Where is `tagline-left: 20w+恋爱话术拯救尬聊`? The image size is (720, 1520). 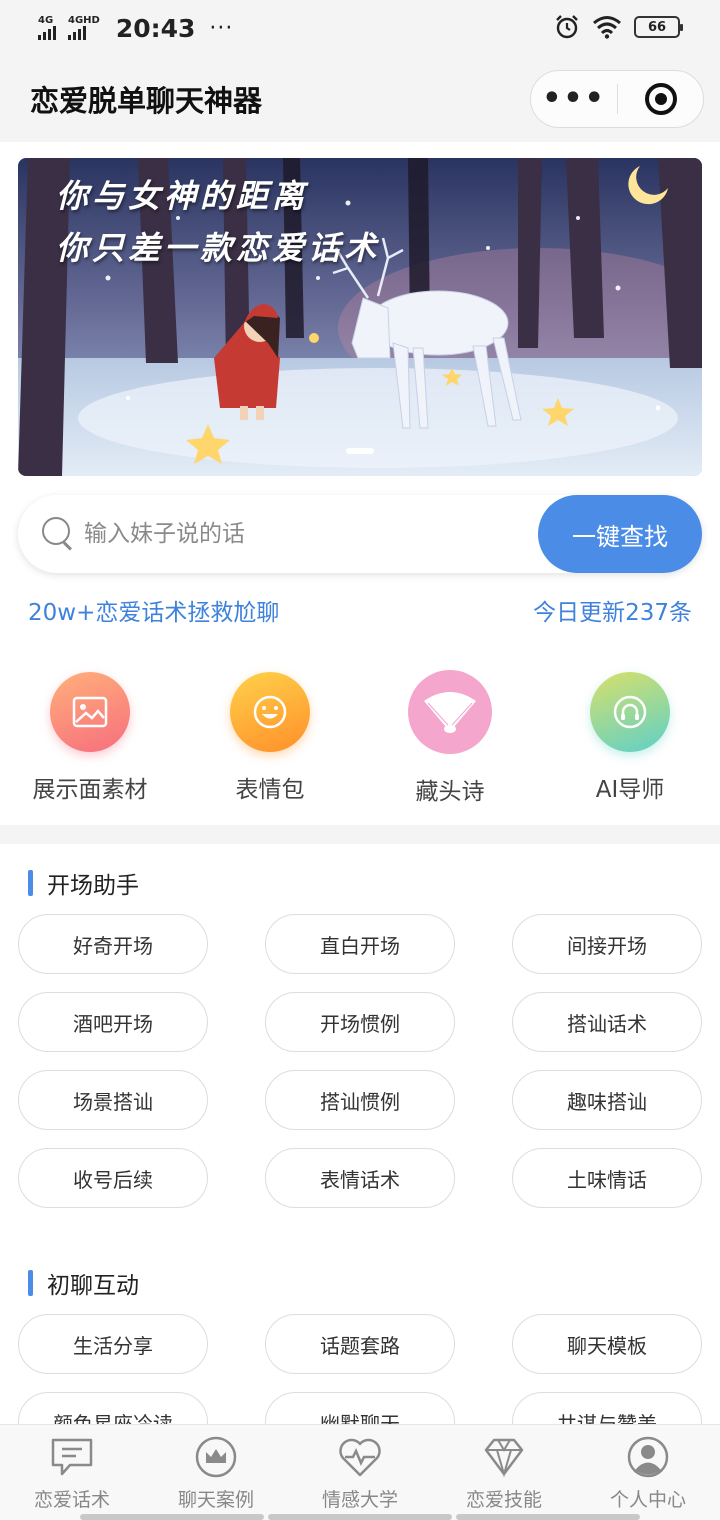 tagline-left: 20w+恋爱话术拯救尬聊 is located at coordinates (154, 613).